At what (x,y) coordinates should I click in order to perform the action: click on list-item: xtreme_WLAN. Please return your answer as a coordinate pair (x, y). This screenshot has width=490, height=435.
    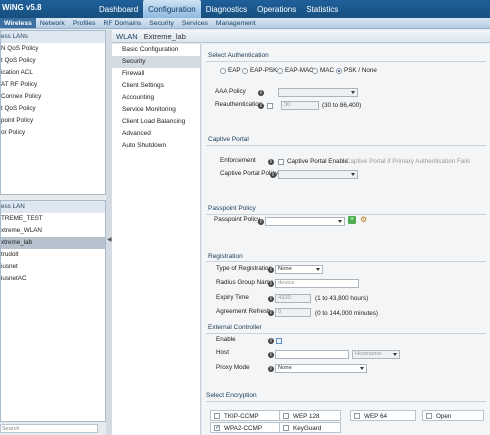
    Looking at the image, I should click on (53, 231).